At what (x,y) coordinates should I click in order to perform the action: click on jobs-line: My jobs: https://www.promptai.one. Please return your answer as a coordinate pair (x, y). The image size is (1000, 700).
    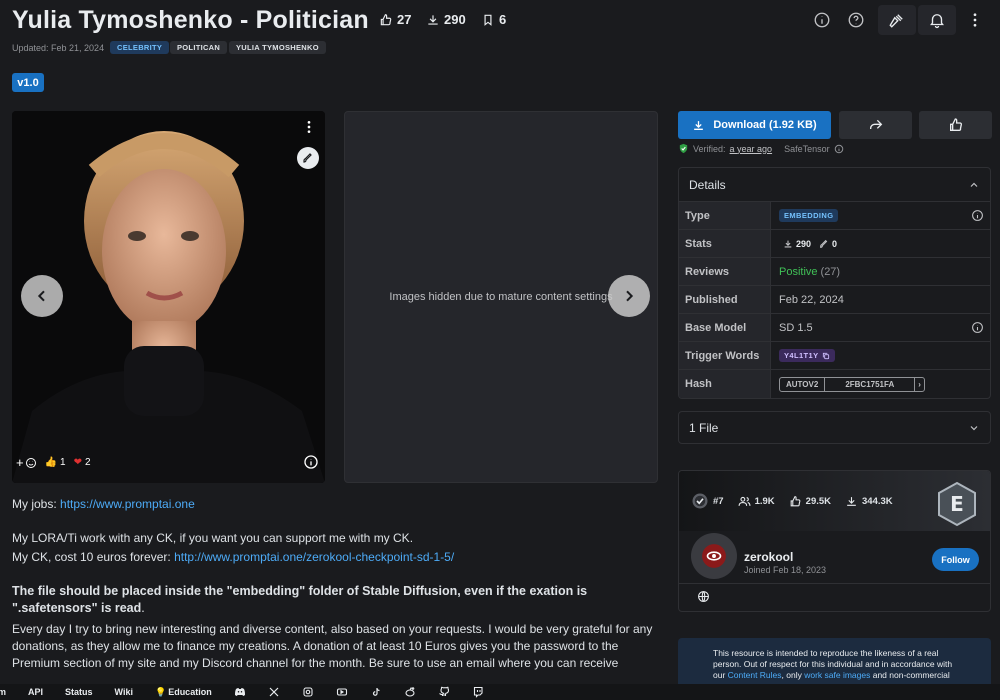
    Looking at the image, I should click on (103, 504).